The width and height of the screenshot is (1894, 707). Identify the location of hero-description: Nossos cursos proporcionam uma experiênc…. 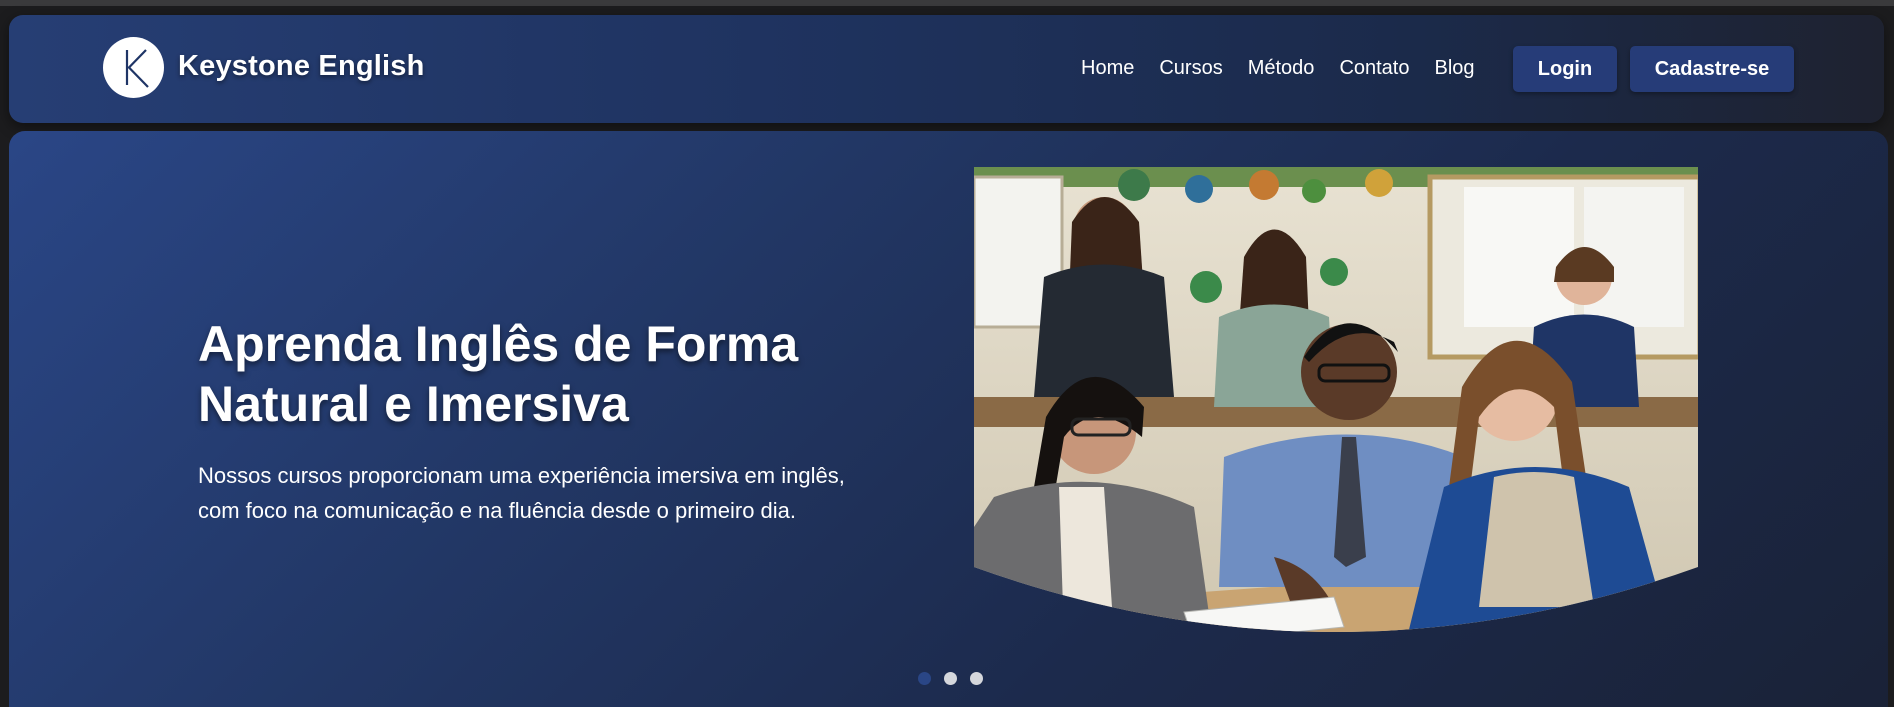
(548, 493).